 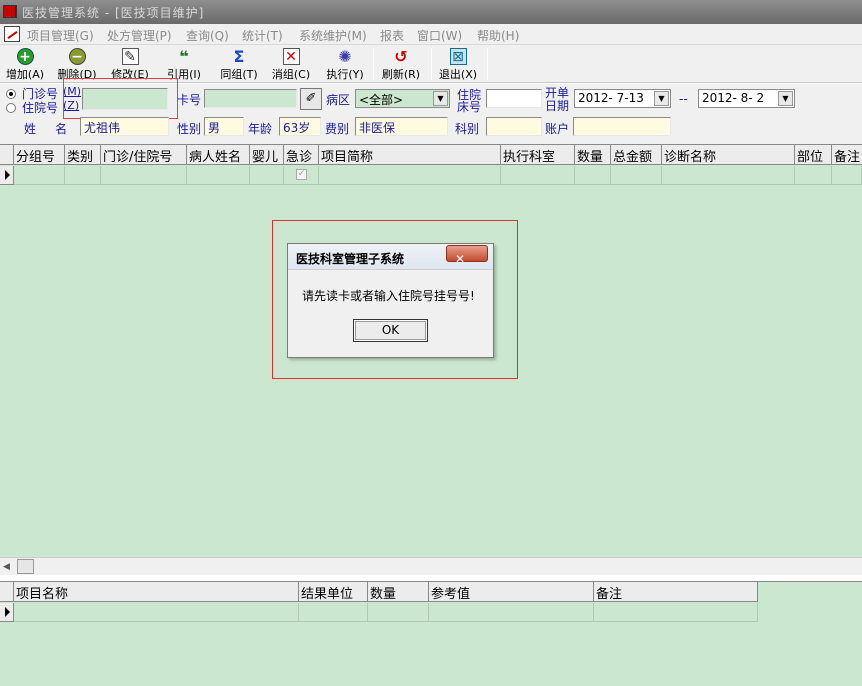 What do you see at coordinates (439, 35) in the screenshot?
I see `menu-window: 窗口(W)` at bounding box center [439, 35].